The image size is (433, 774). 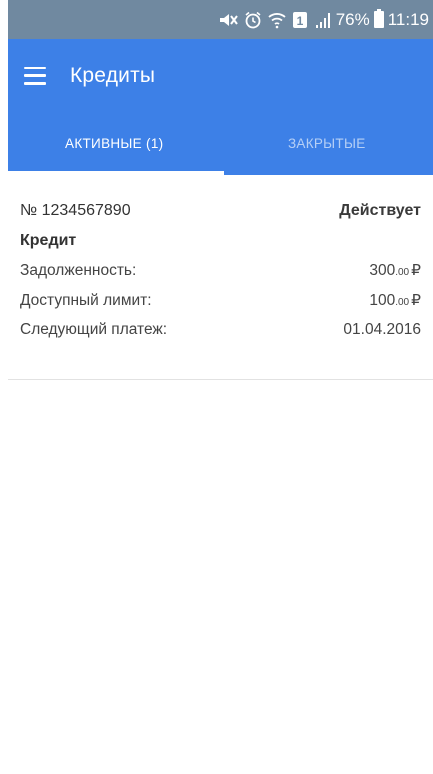 I want to click on tab-bar: АКТИВНЫЕ (1) ЗАКРЫТЫЕ, so click(x=220, y=143).